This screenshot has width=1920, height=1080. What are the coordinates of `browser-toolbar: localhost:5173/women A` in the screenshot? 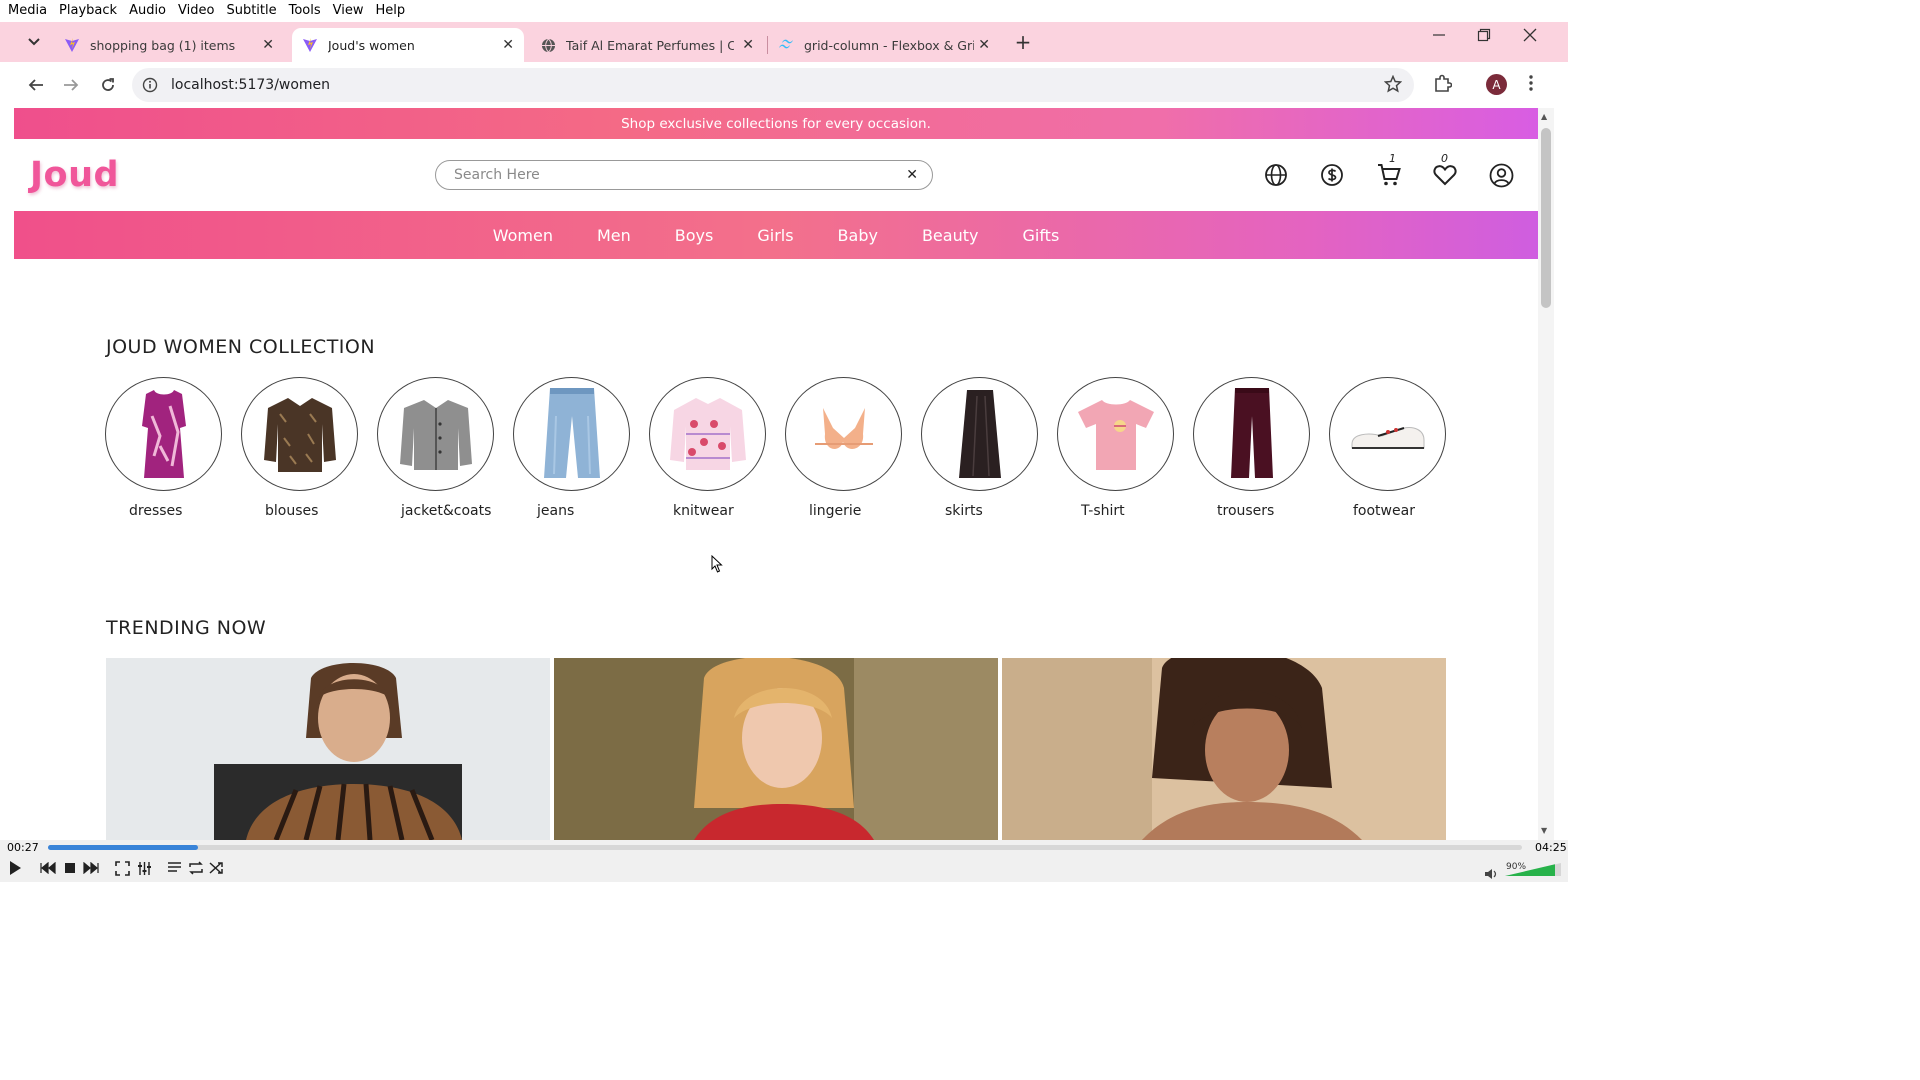 It's located at (784, 85).